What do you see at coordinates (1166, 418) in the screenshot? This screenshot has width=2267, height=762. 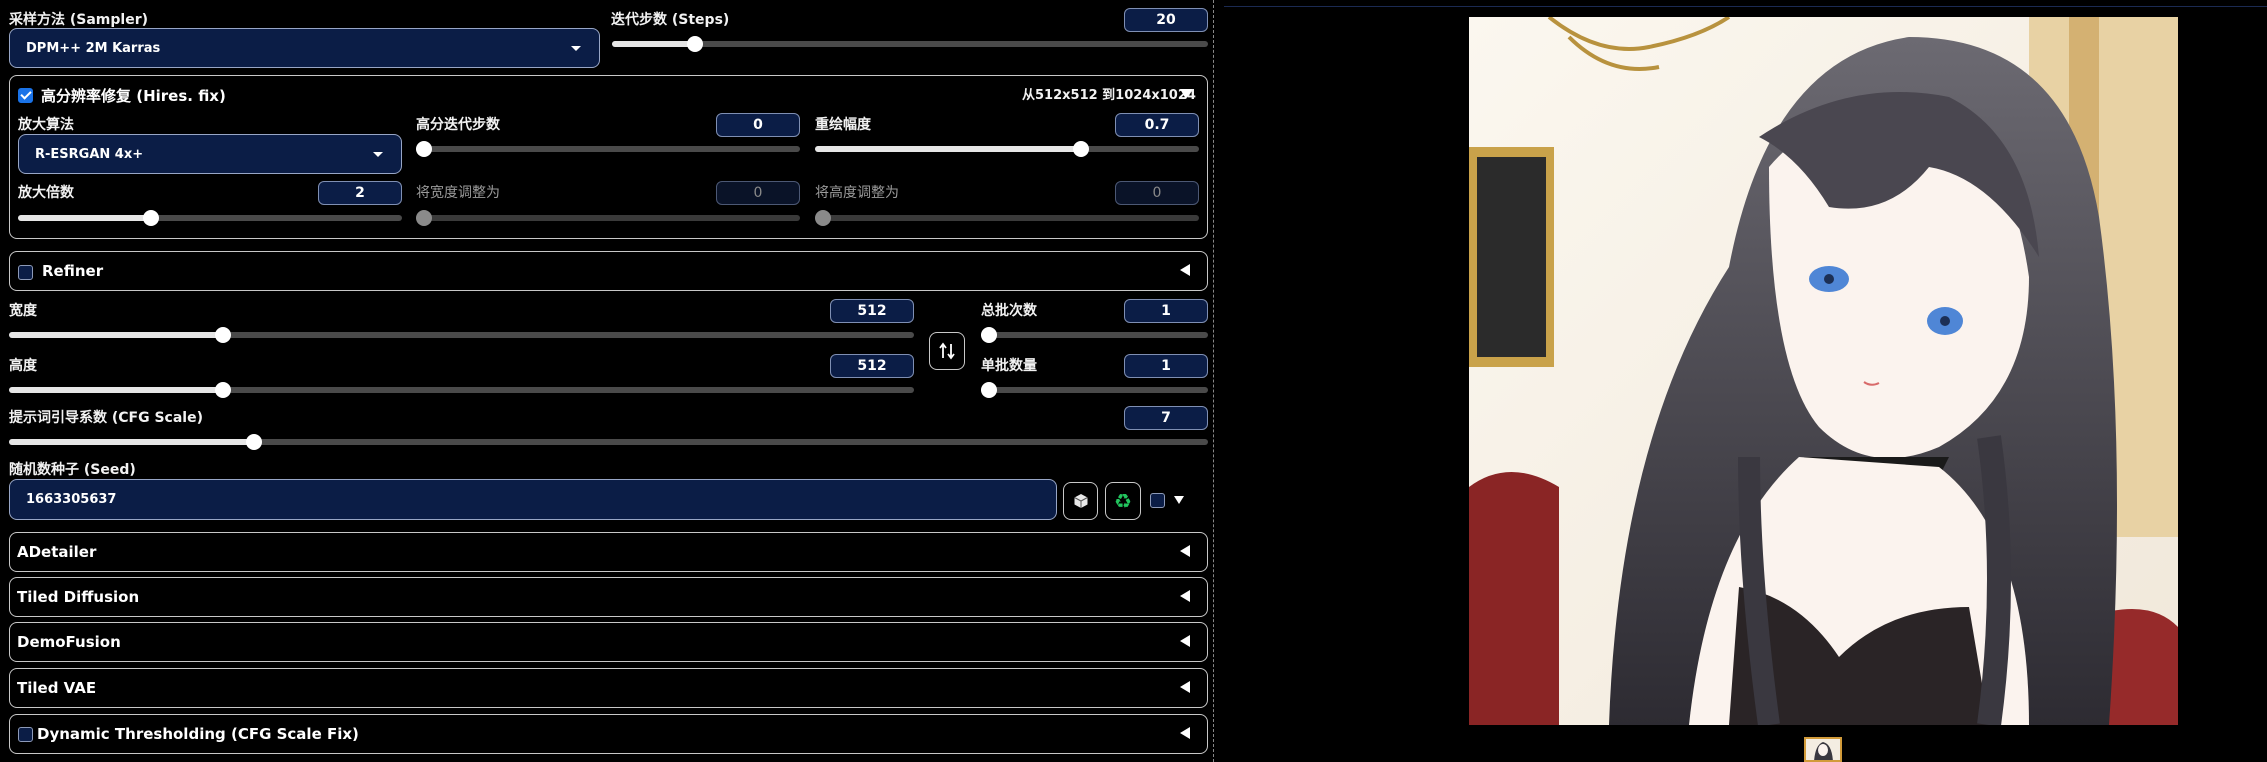 I see `cfg-input: 7` at bounding box center [1166, 418].